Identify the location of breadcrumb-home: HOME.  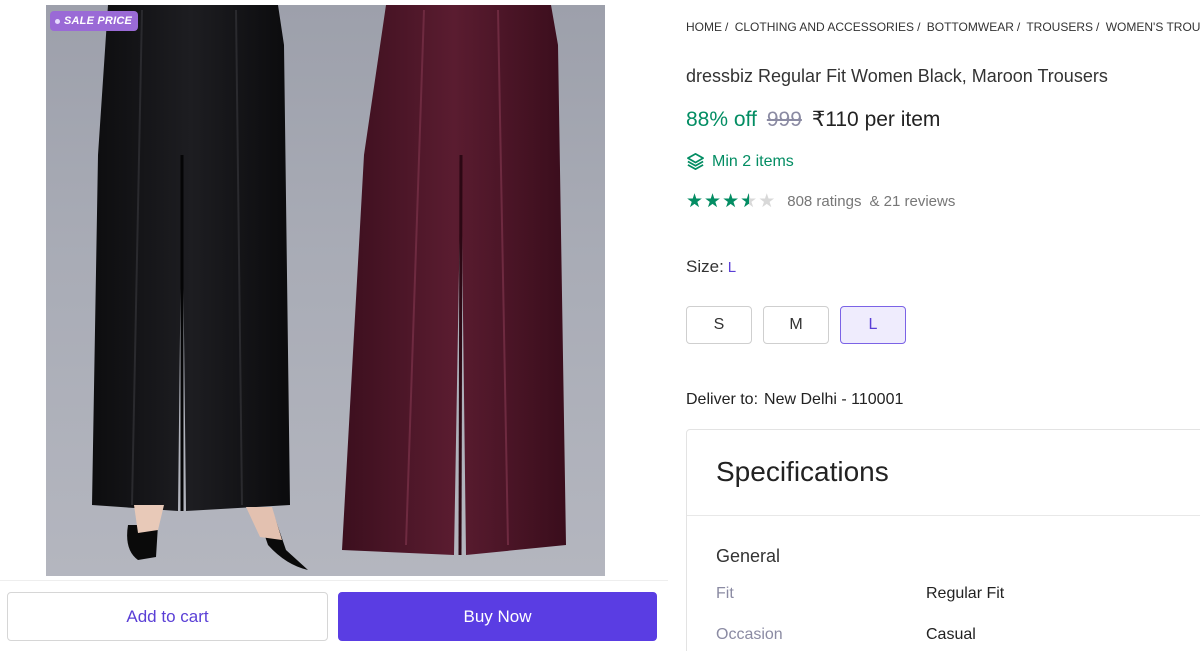
(704, 27).